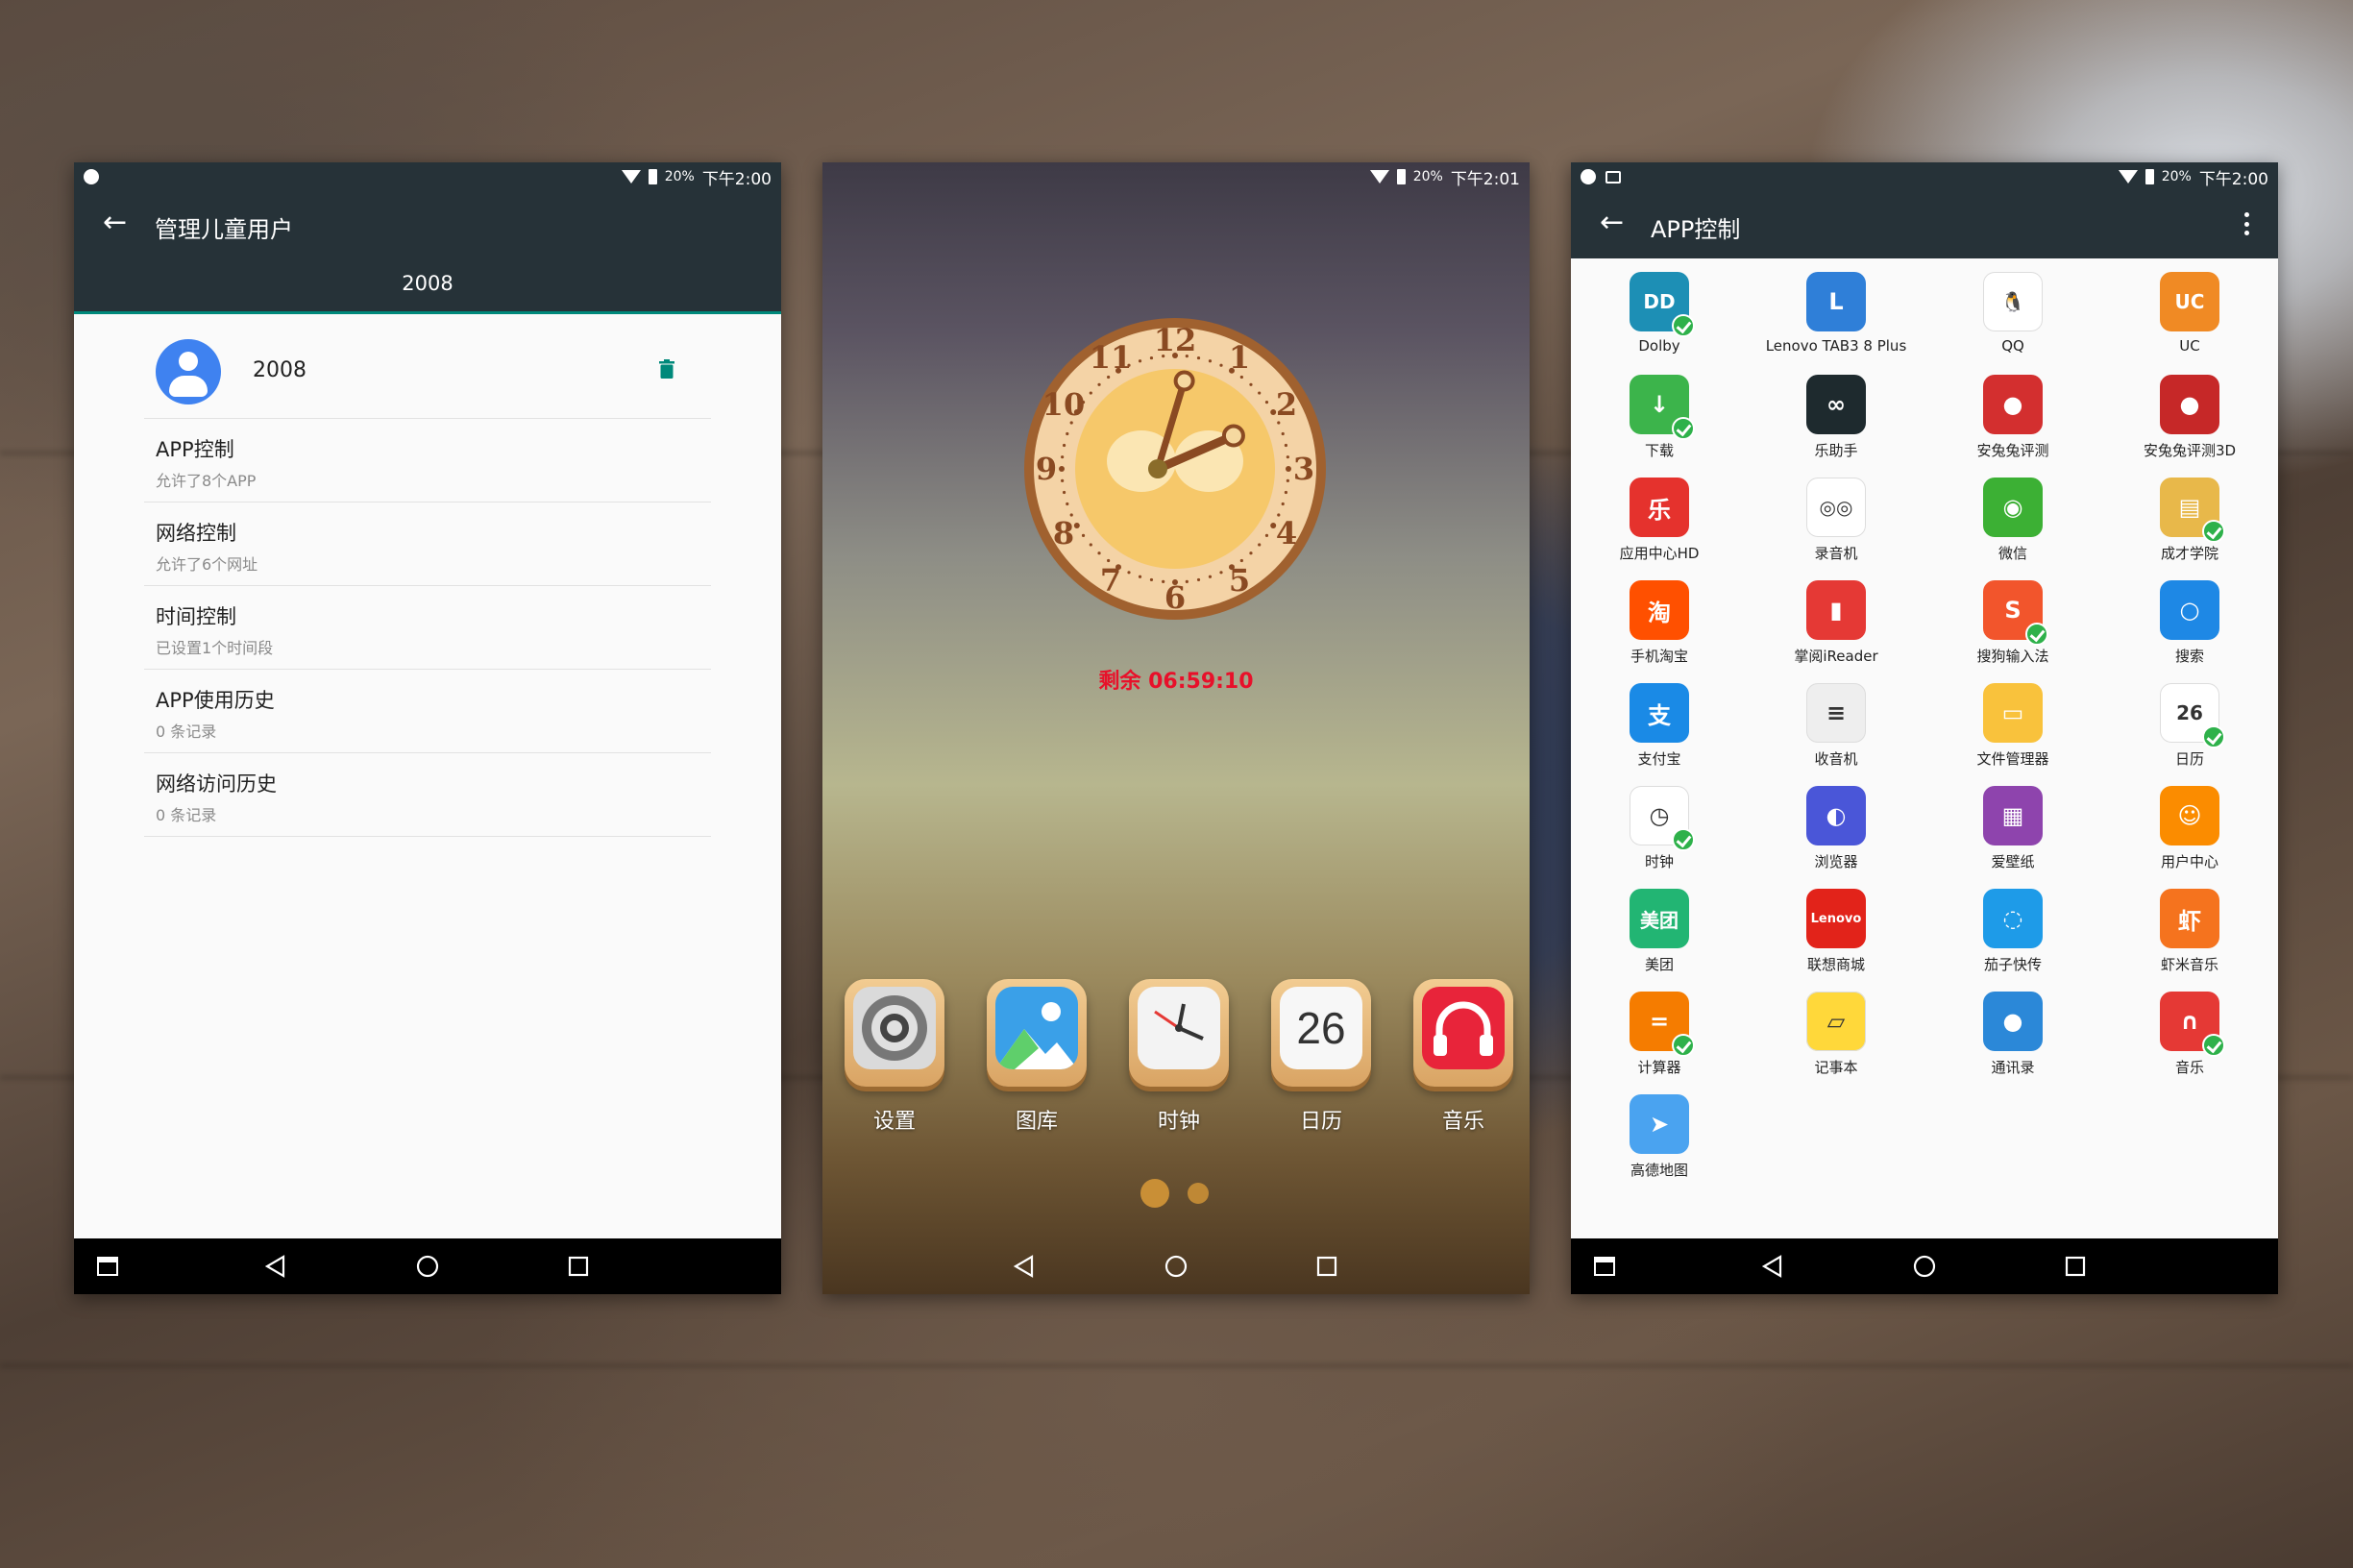  Describe the element at coordinates (1463, 1057) in the screenshot. I see `dock-app-music: 音乐` at that location.